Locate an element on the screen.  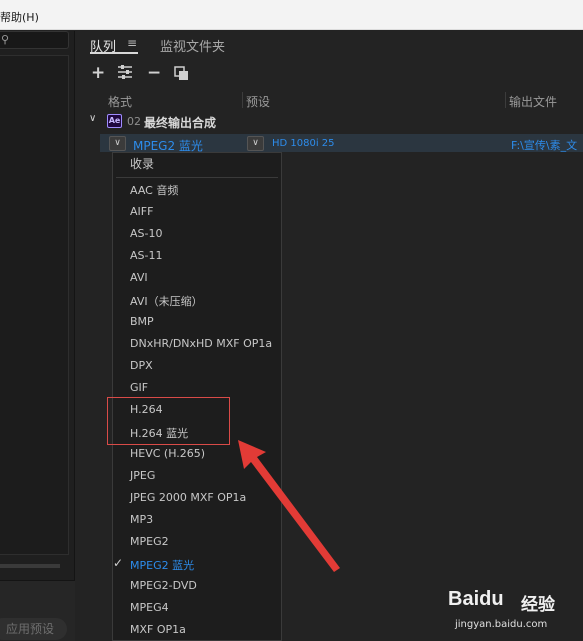
dropdown-item: AIFF is located at coordinates (141, 211).